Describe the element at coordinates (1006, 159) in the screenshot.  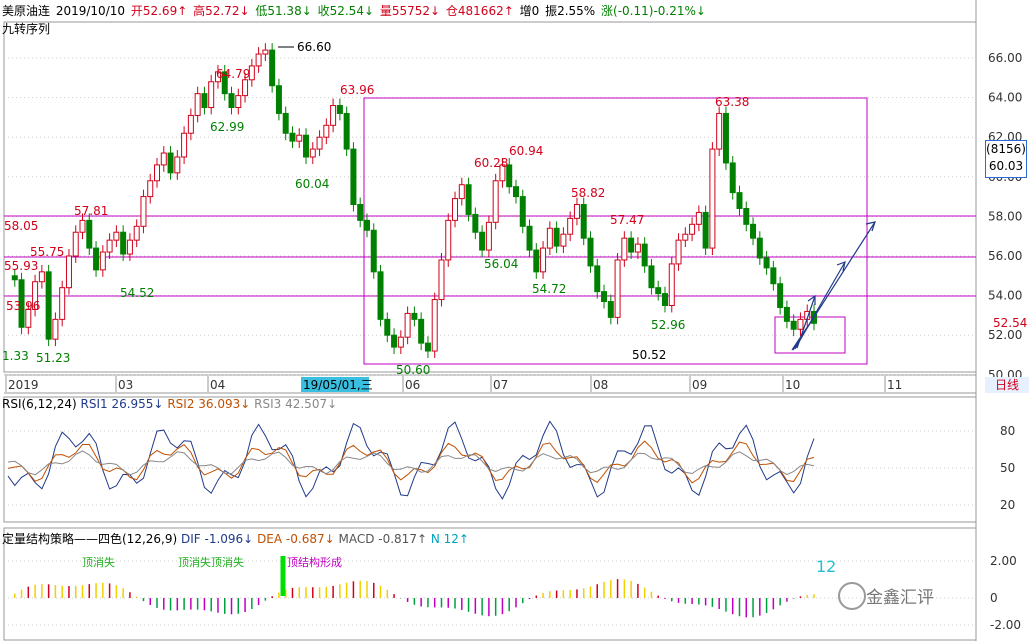
I see `quote-badge: (8156) 60.03` at that location.